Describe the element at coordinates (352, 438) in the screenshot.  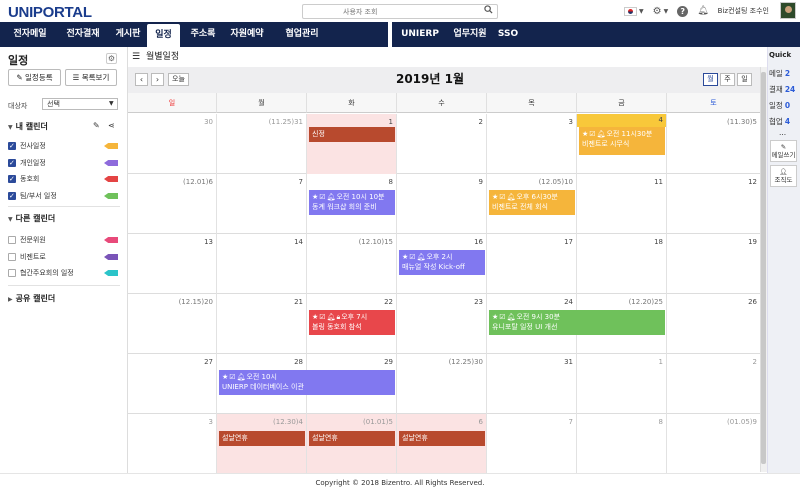
I see `event-seollal-2: 설날연휴` at that location.